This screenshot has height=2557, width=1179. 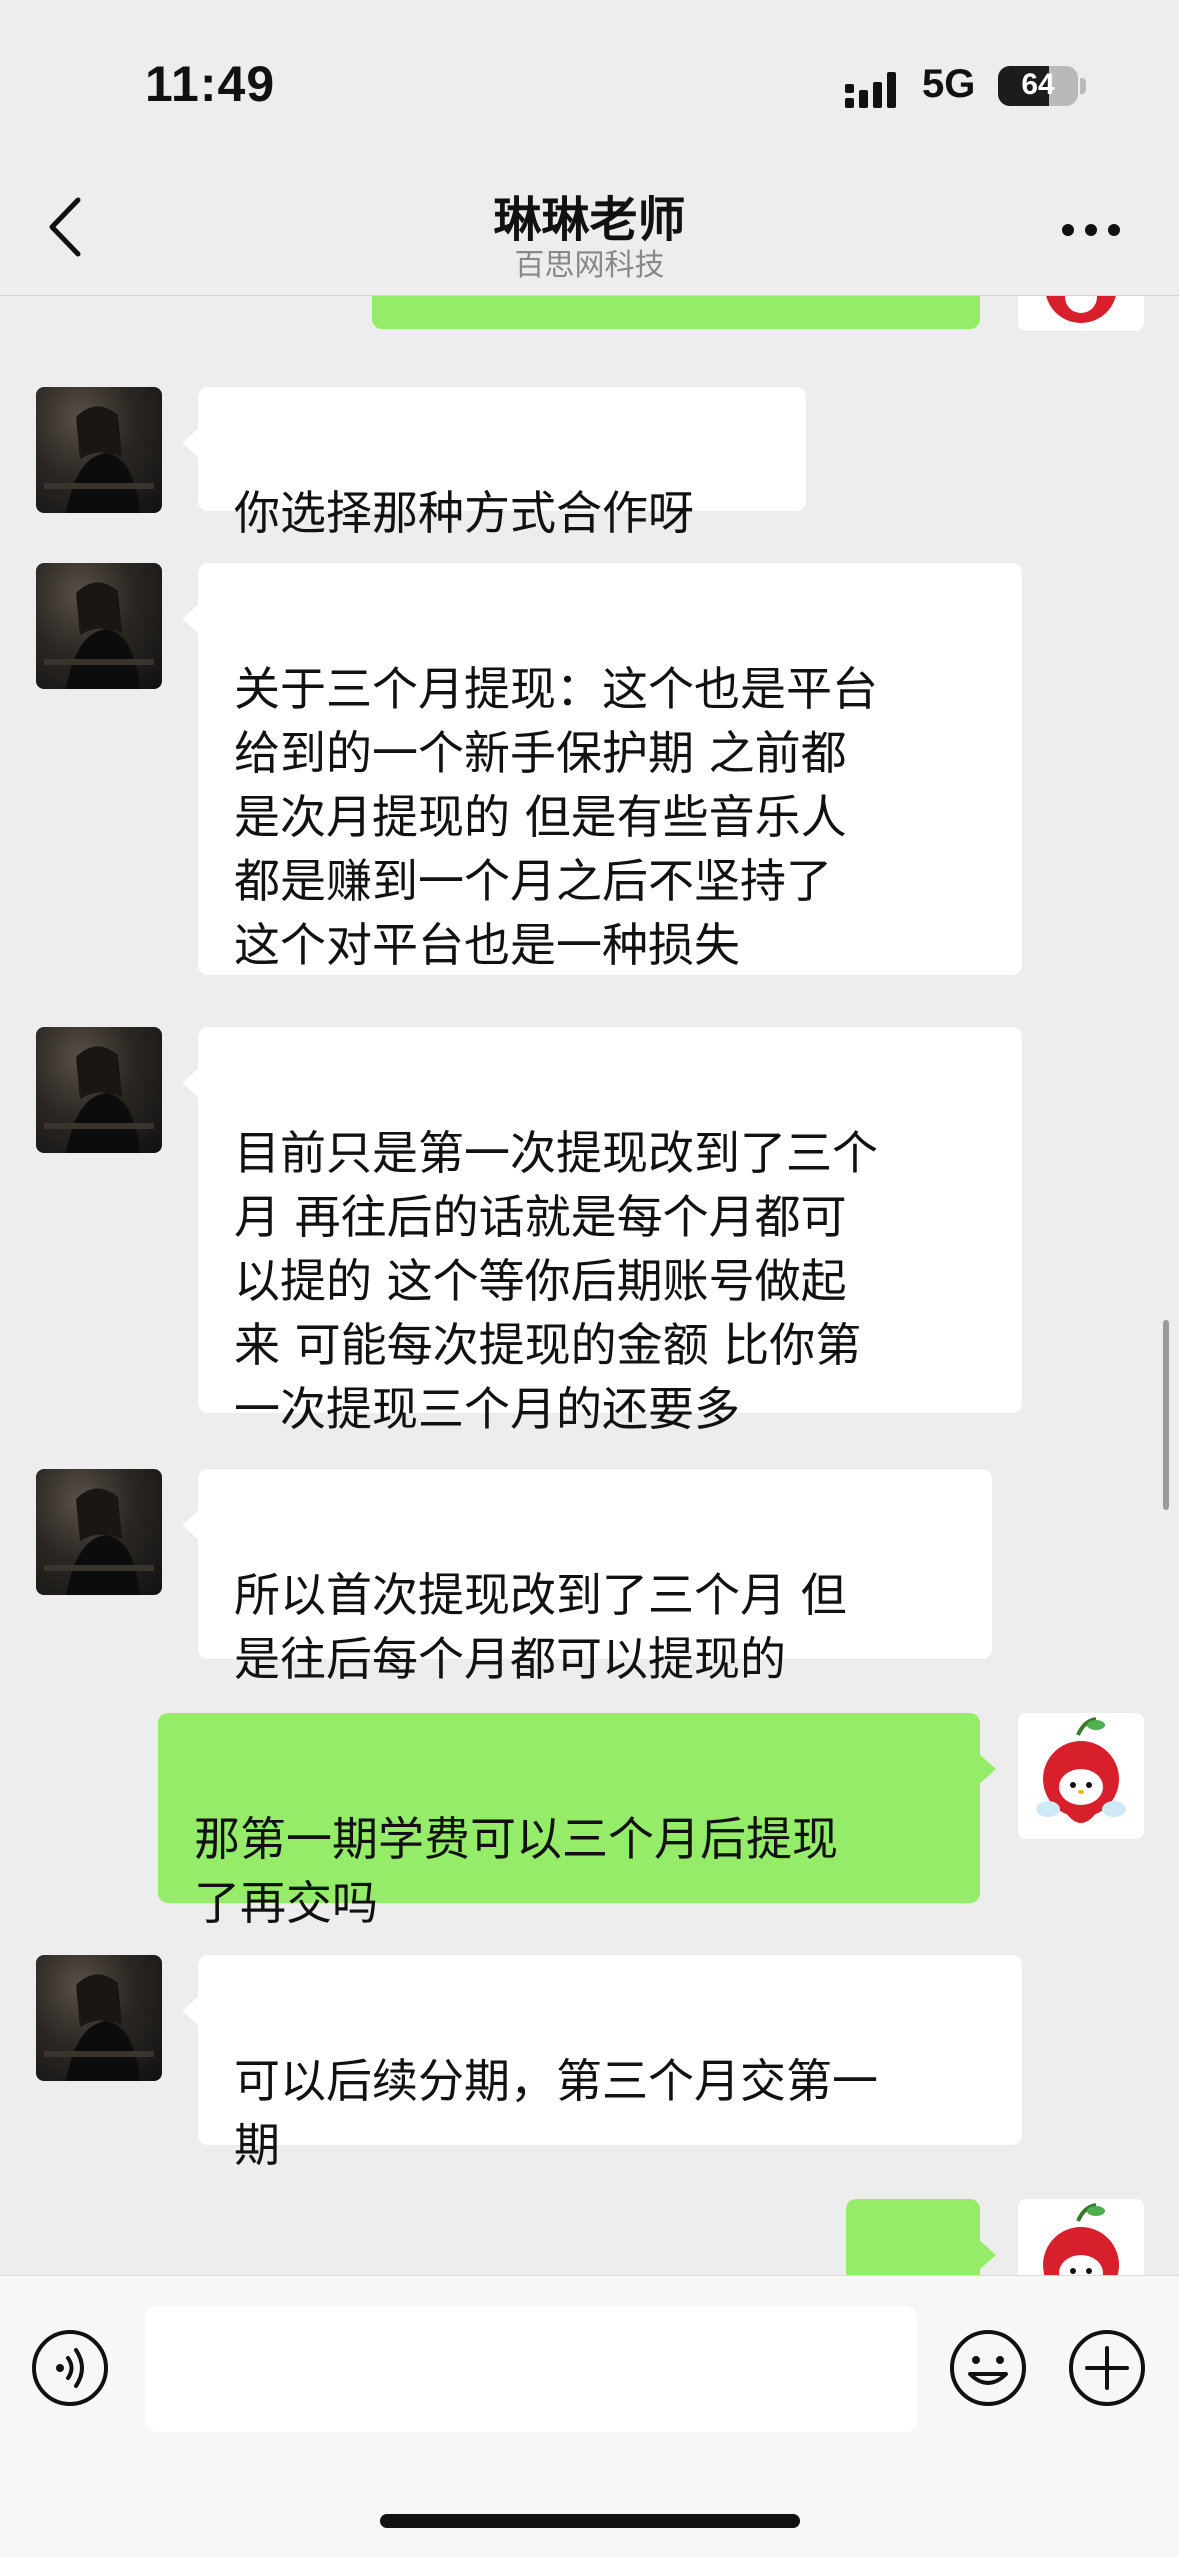 I want to click on message-input, so click(x=531, y=2369).